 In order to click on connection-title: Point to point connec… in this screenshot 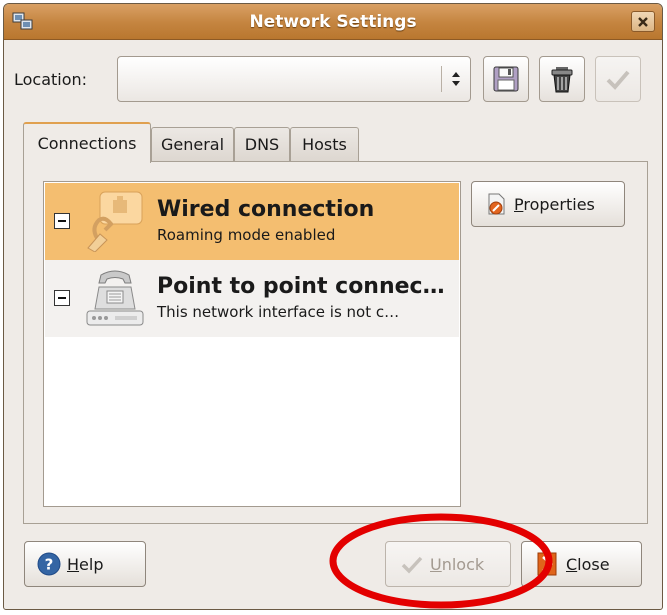, I will do `click(301, 286)`.